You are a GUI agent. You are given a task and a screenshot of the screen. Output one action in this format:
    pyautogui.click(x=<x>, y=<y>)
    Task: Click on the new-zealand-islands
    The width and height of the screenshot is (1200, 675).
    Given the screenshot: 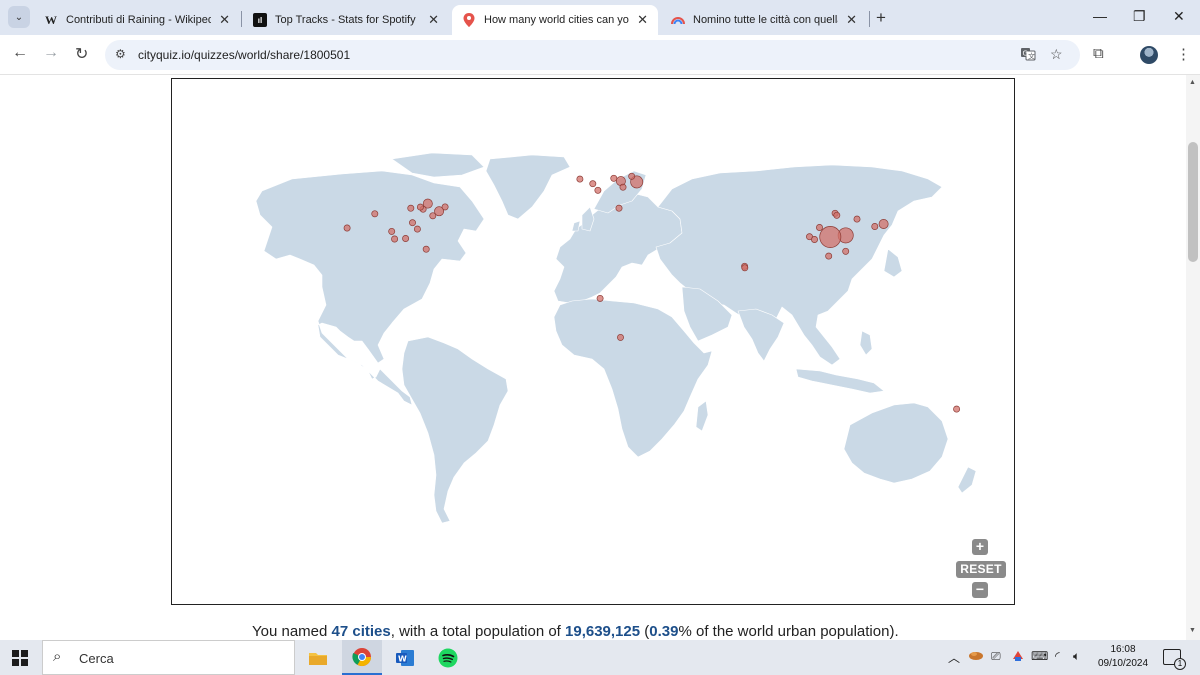 What is the action you would take?
    pyautogui.click(x=967, y=480)
    